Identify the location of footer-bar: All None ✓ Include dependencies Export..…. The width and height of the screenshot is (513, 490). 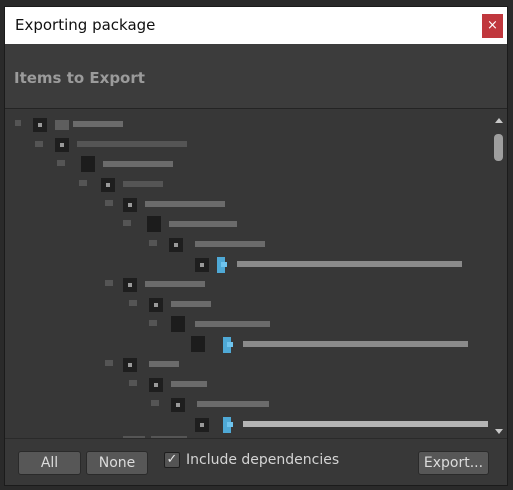
(256, 461).